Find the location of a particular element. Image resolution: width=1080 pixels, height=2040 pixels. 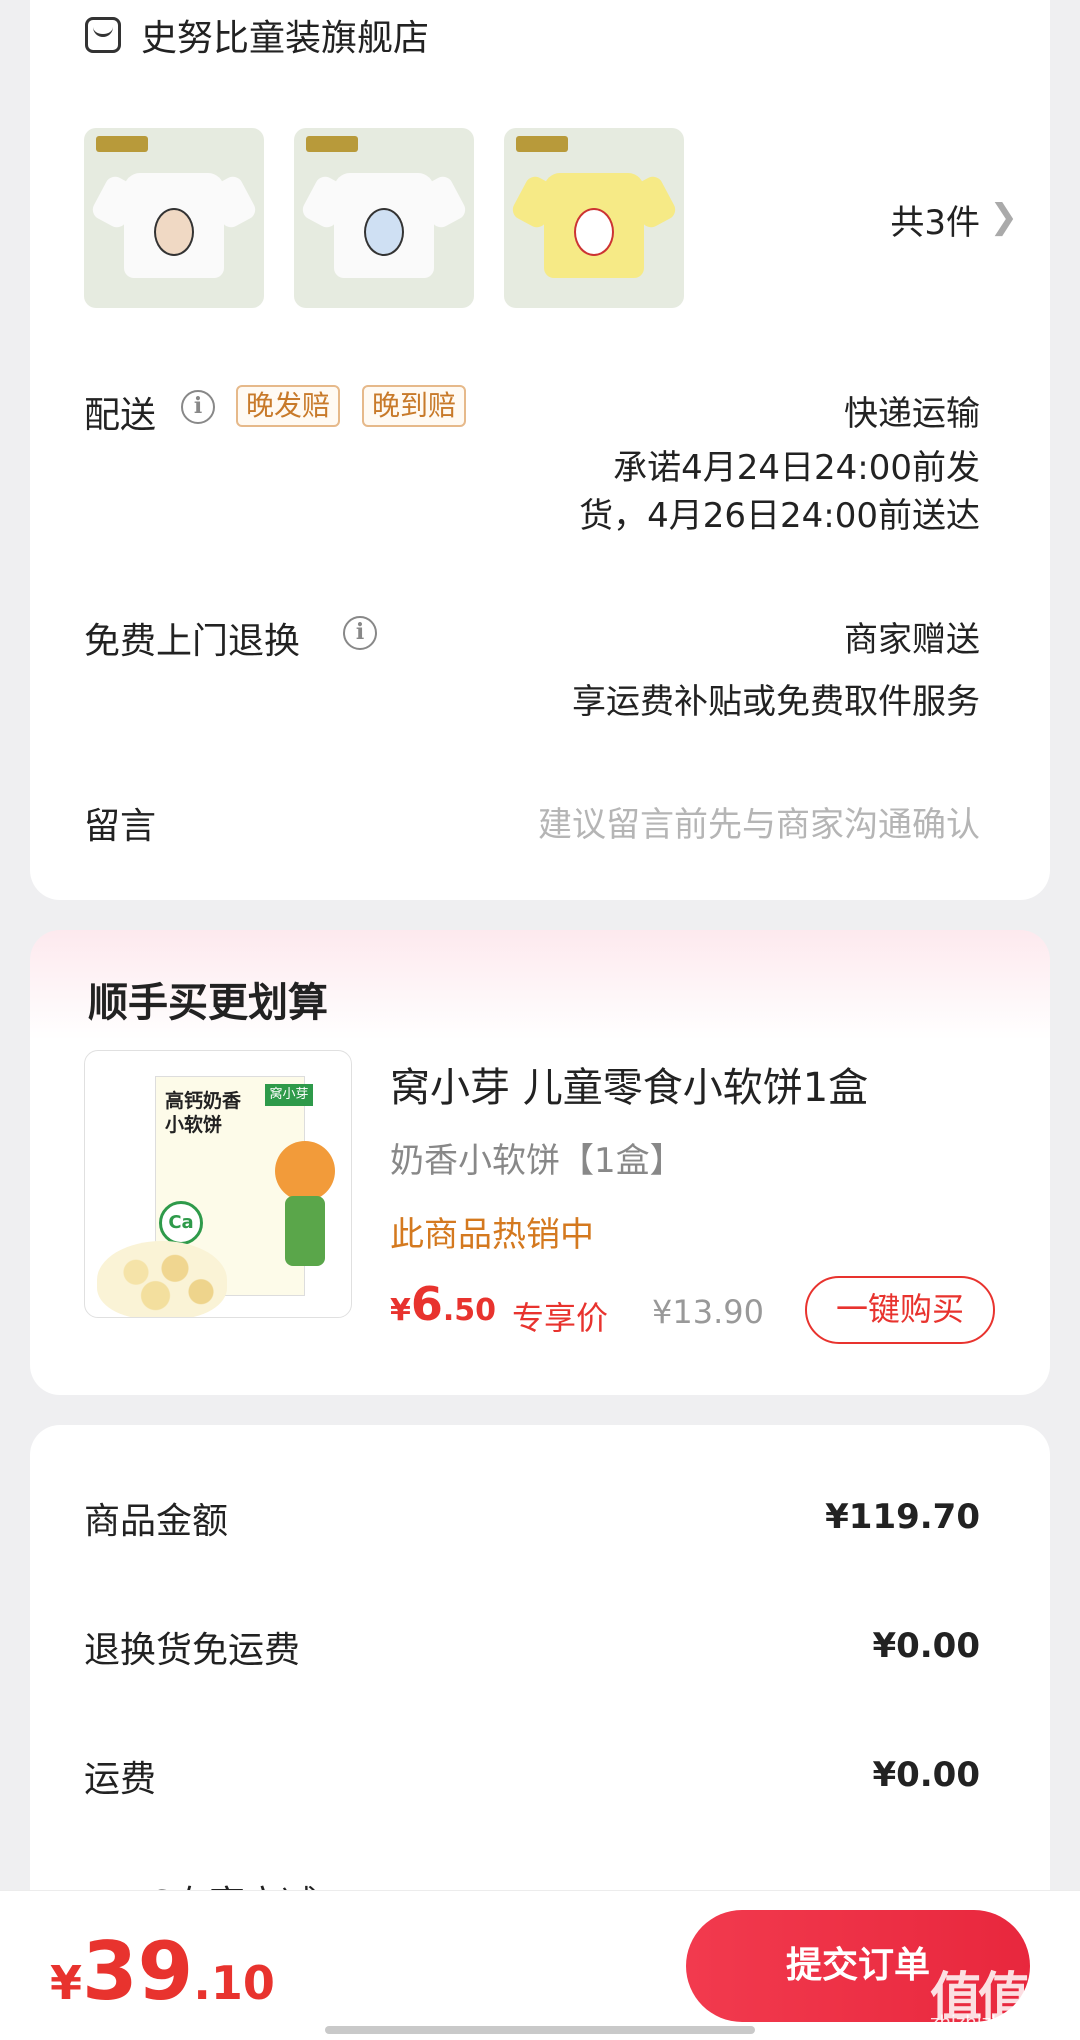

total-integer: 39 is located at coordinates (138, 1971).